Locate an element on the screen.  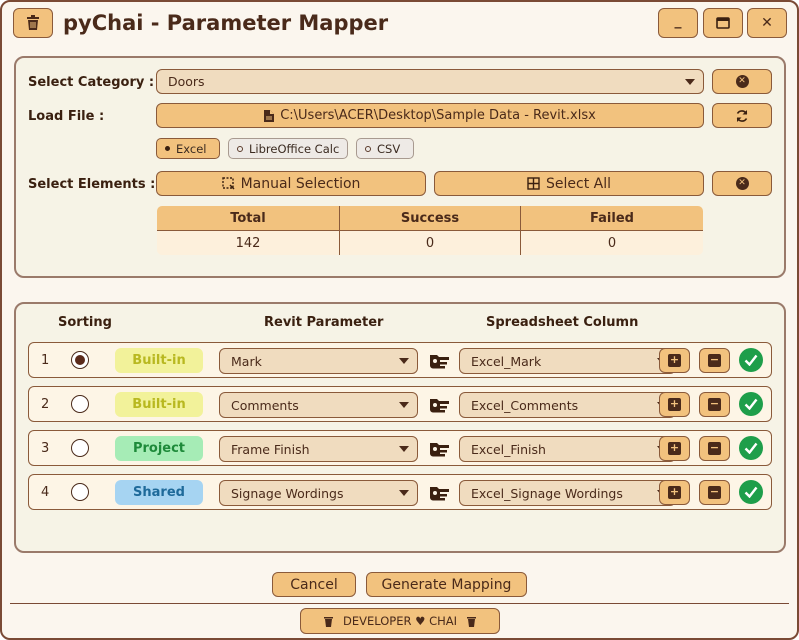
revit-parameter-dropdown: Frame Finish is located at coordinates (318, 449).